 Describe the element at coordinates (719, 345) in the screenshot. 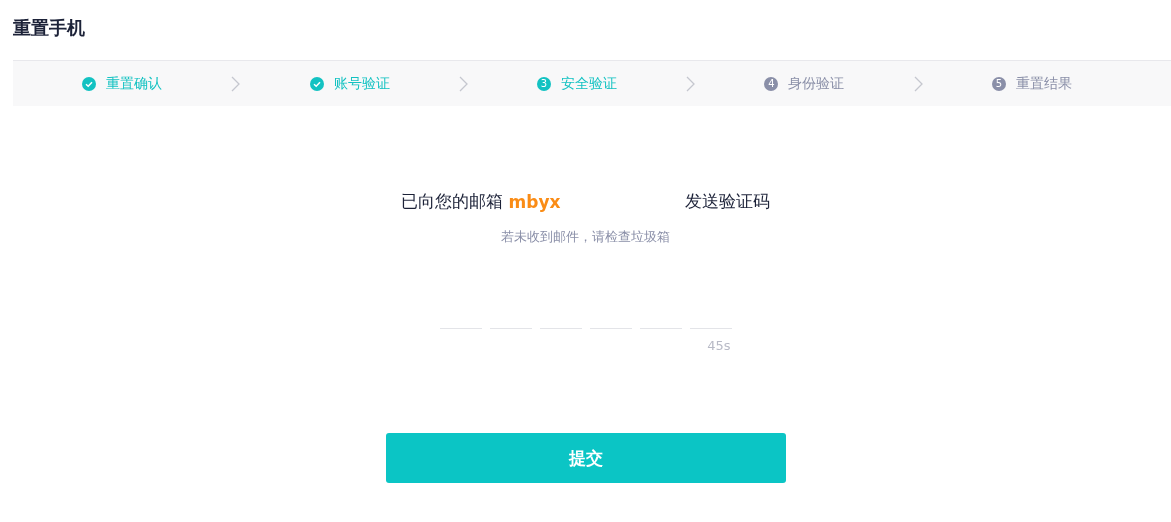

I see `countdown-text: 45s` at that location.